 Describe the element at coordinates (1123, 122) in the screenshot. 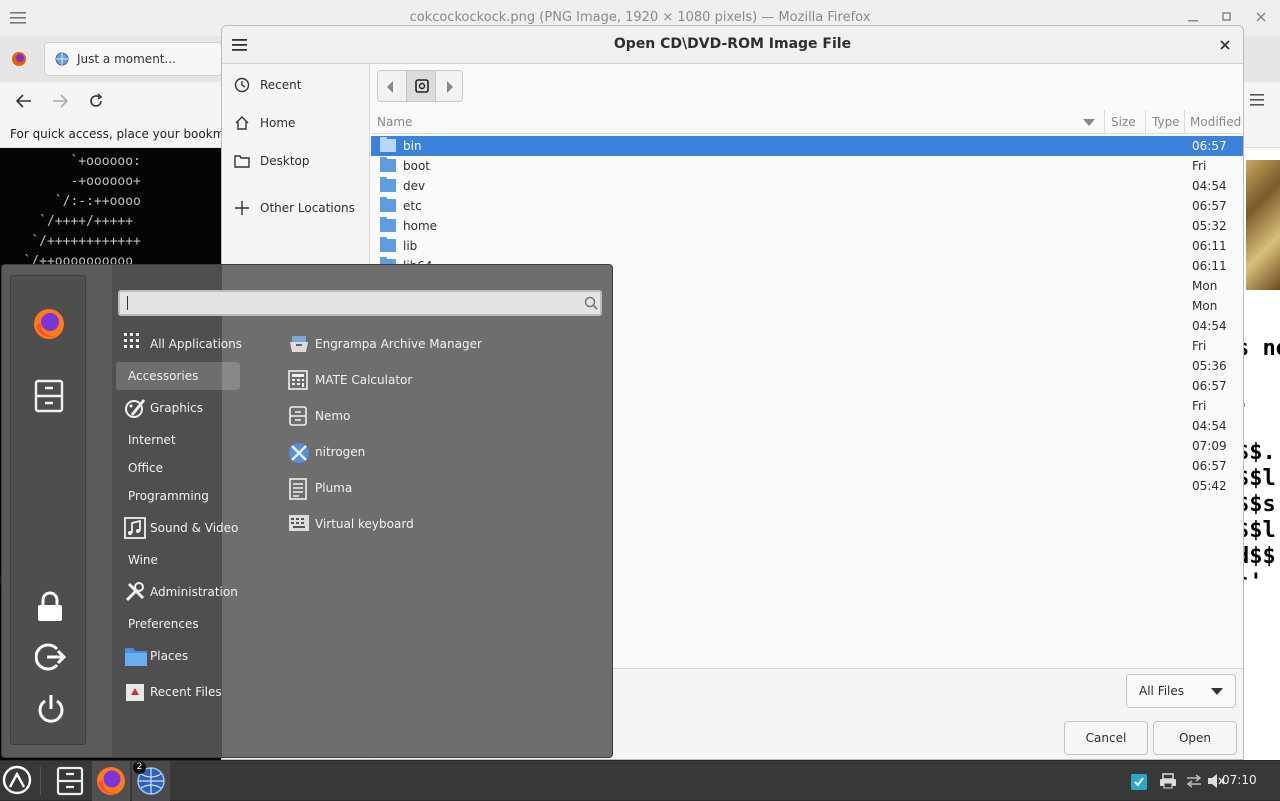

I see `column-size: Size` at that location.